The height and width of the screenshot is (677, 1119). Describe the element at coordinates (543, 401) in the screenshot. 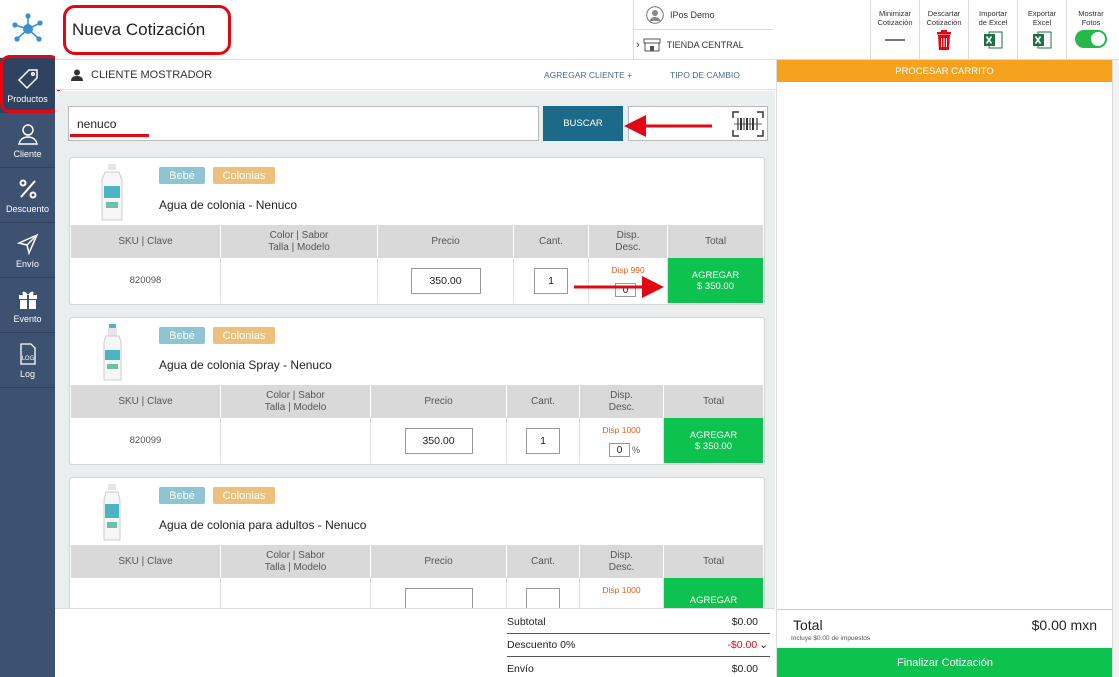

I see `col-qty: Cant.` at that location.